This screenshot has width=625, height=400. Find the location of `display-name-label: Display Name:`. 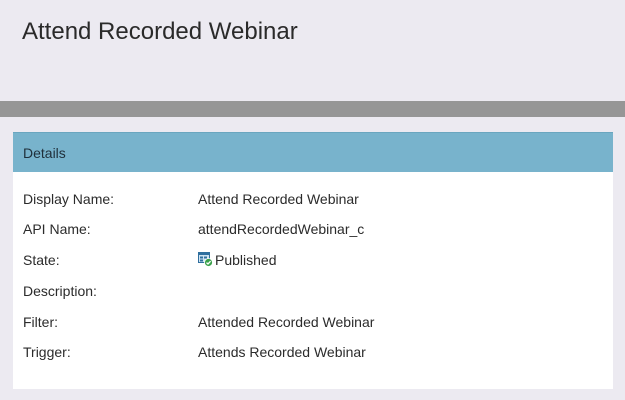

display-name-label: Display Name: is located at coordinates (69, 199).